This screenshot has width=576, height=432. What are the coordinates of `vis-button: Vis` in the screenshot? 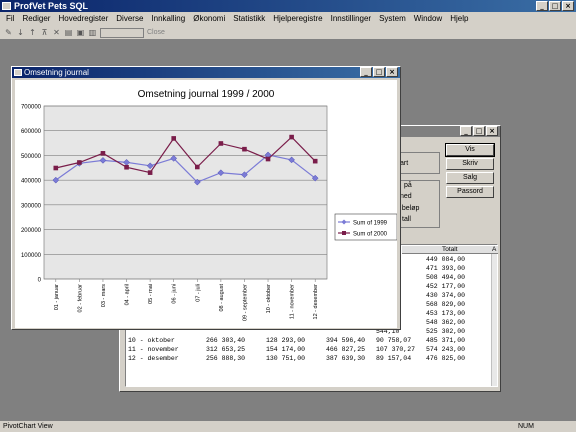 It's located at (470, 150).